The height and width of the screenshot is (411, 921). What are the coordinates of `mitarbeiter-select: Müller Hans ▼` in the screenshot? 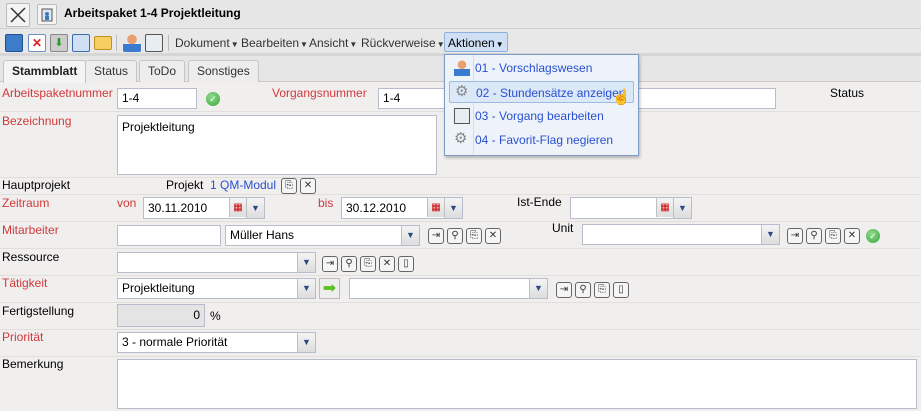 It's located at (322, 235).